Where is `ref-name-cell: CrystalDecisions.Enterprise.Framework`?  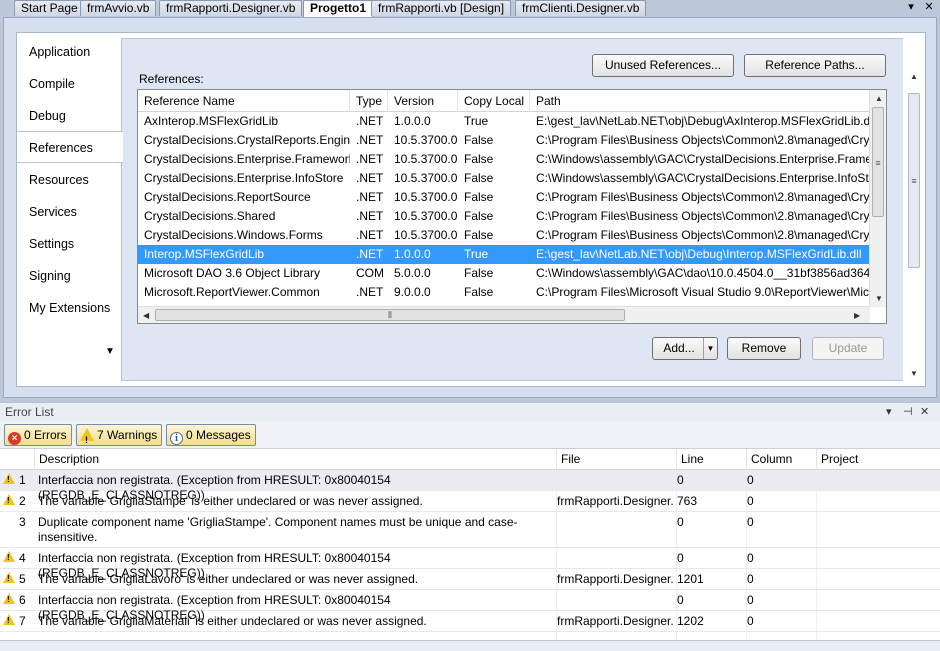
ref-name-cell: CrystalDecisions.Enterprise.Framework is located at coordinates (247, 159).